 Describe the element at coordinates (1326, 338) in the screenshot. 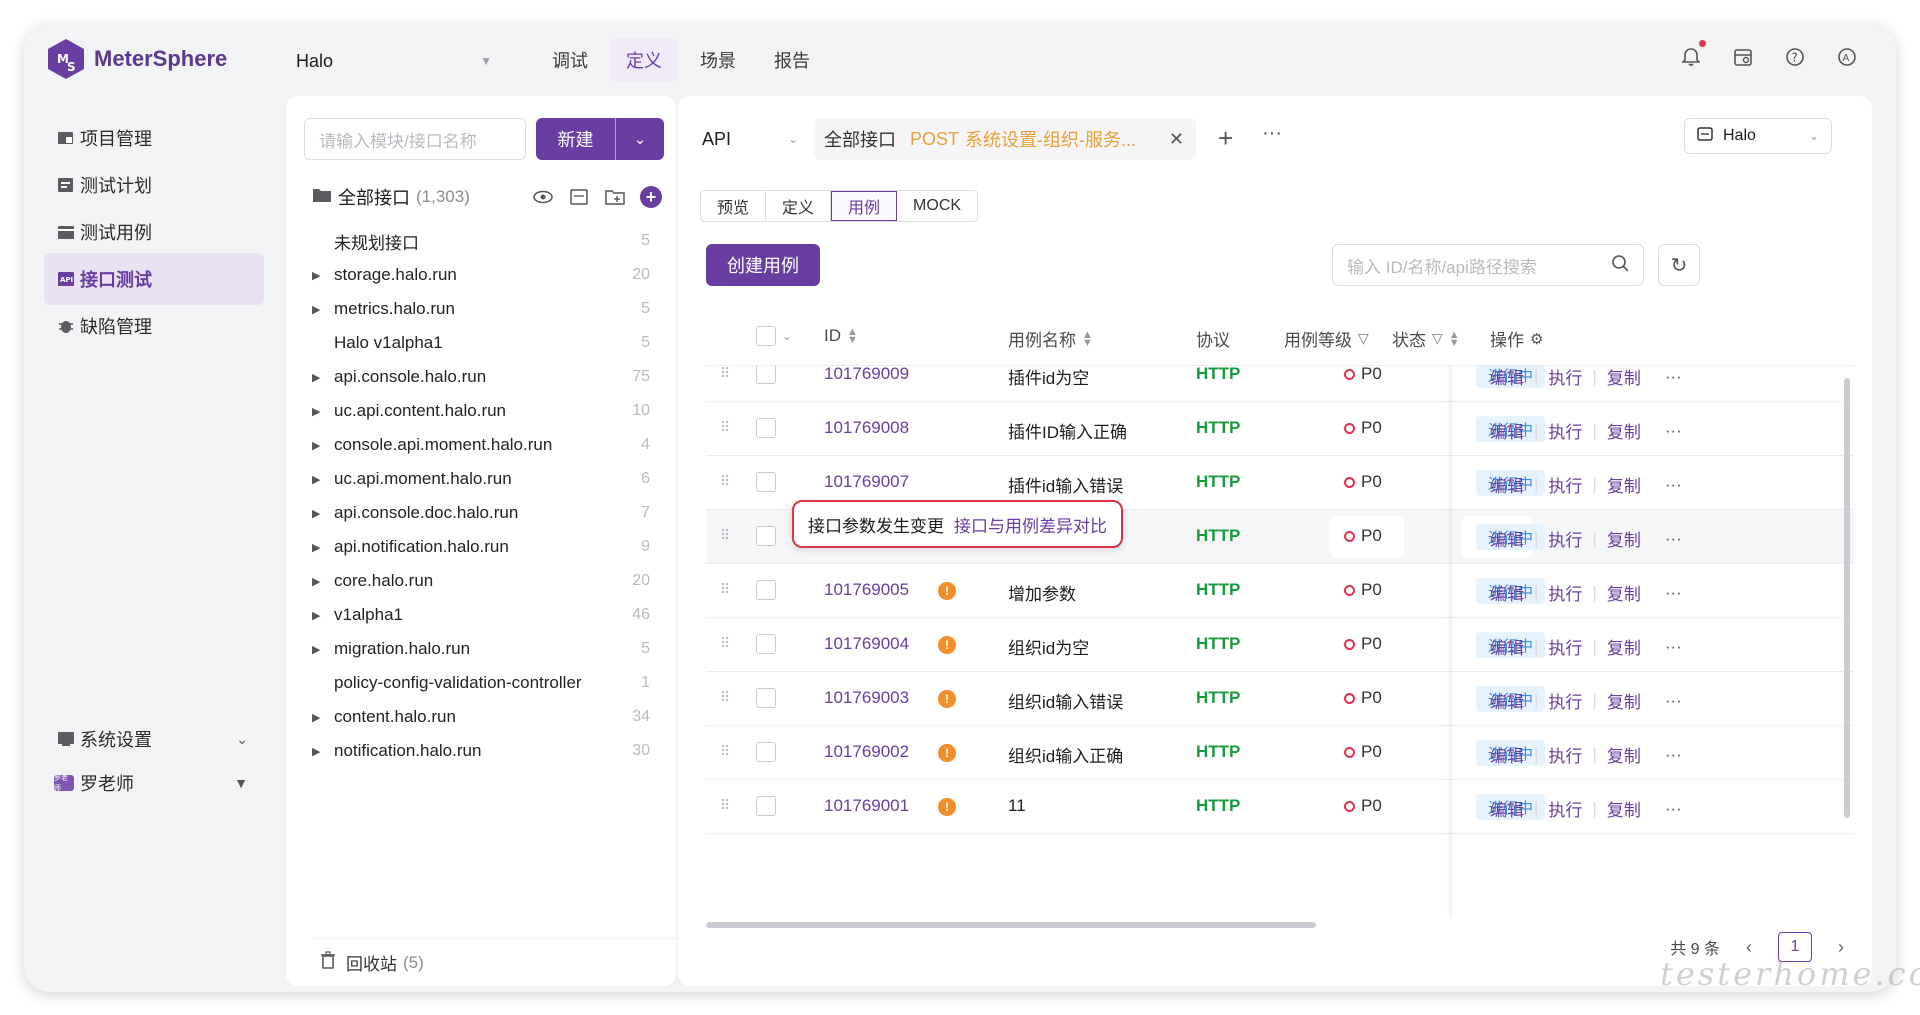

I see `header-level: 用例等级 ▽` at that location.